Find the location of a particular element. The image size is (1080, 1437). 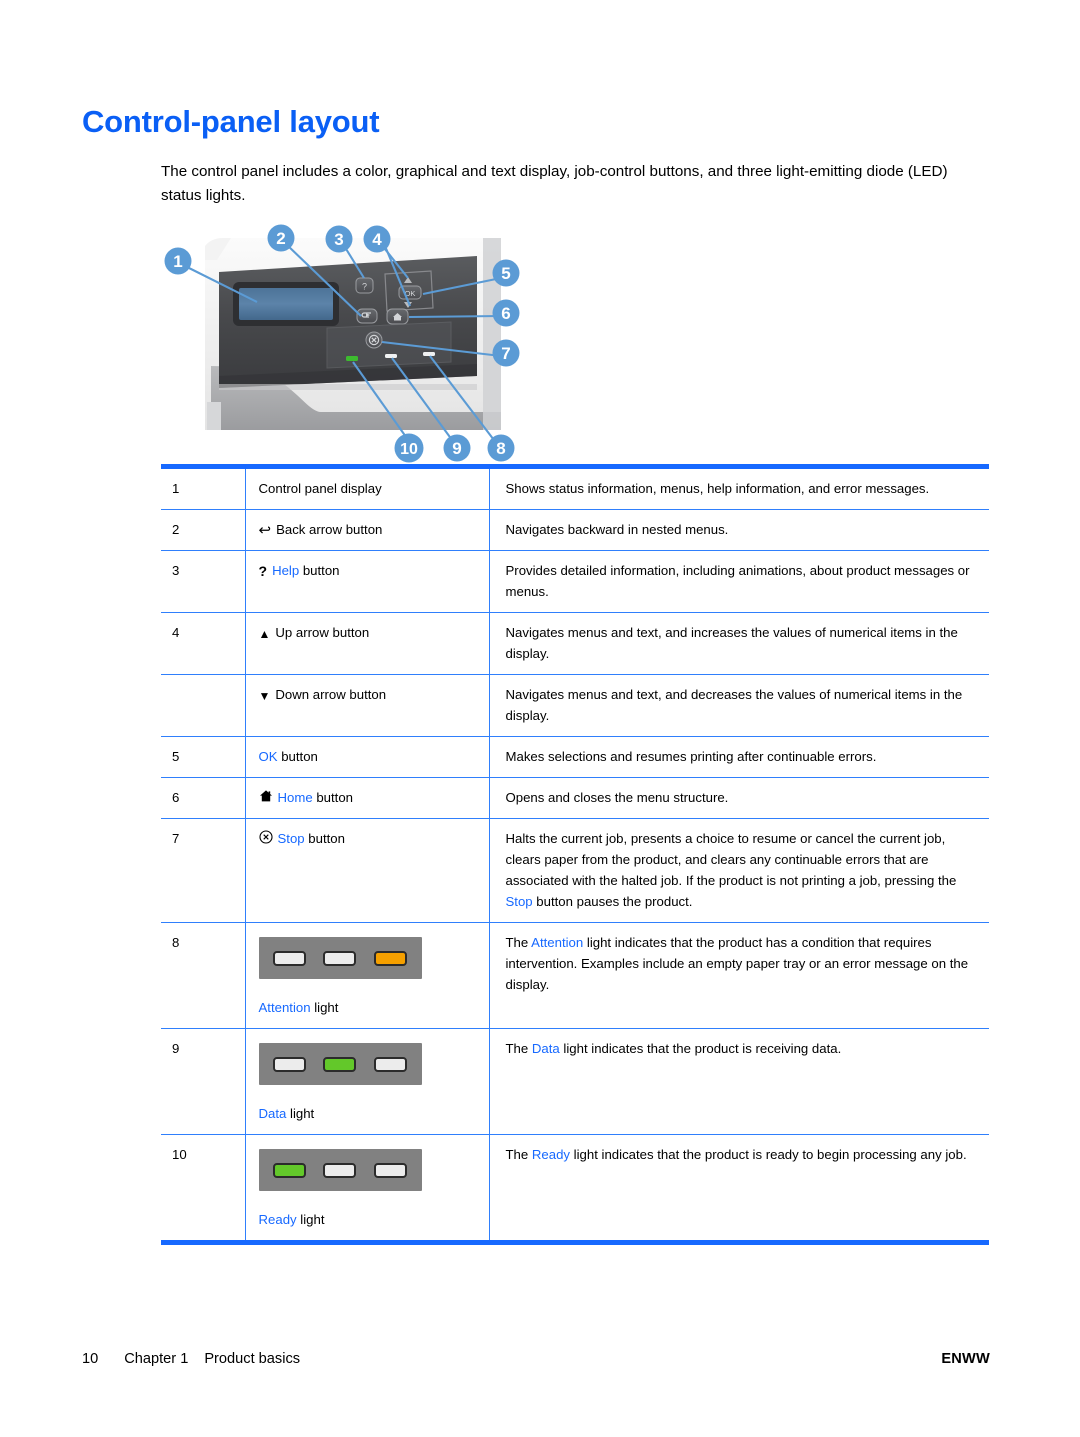

svg-text: 6 is located at coordinates (505, 313).